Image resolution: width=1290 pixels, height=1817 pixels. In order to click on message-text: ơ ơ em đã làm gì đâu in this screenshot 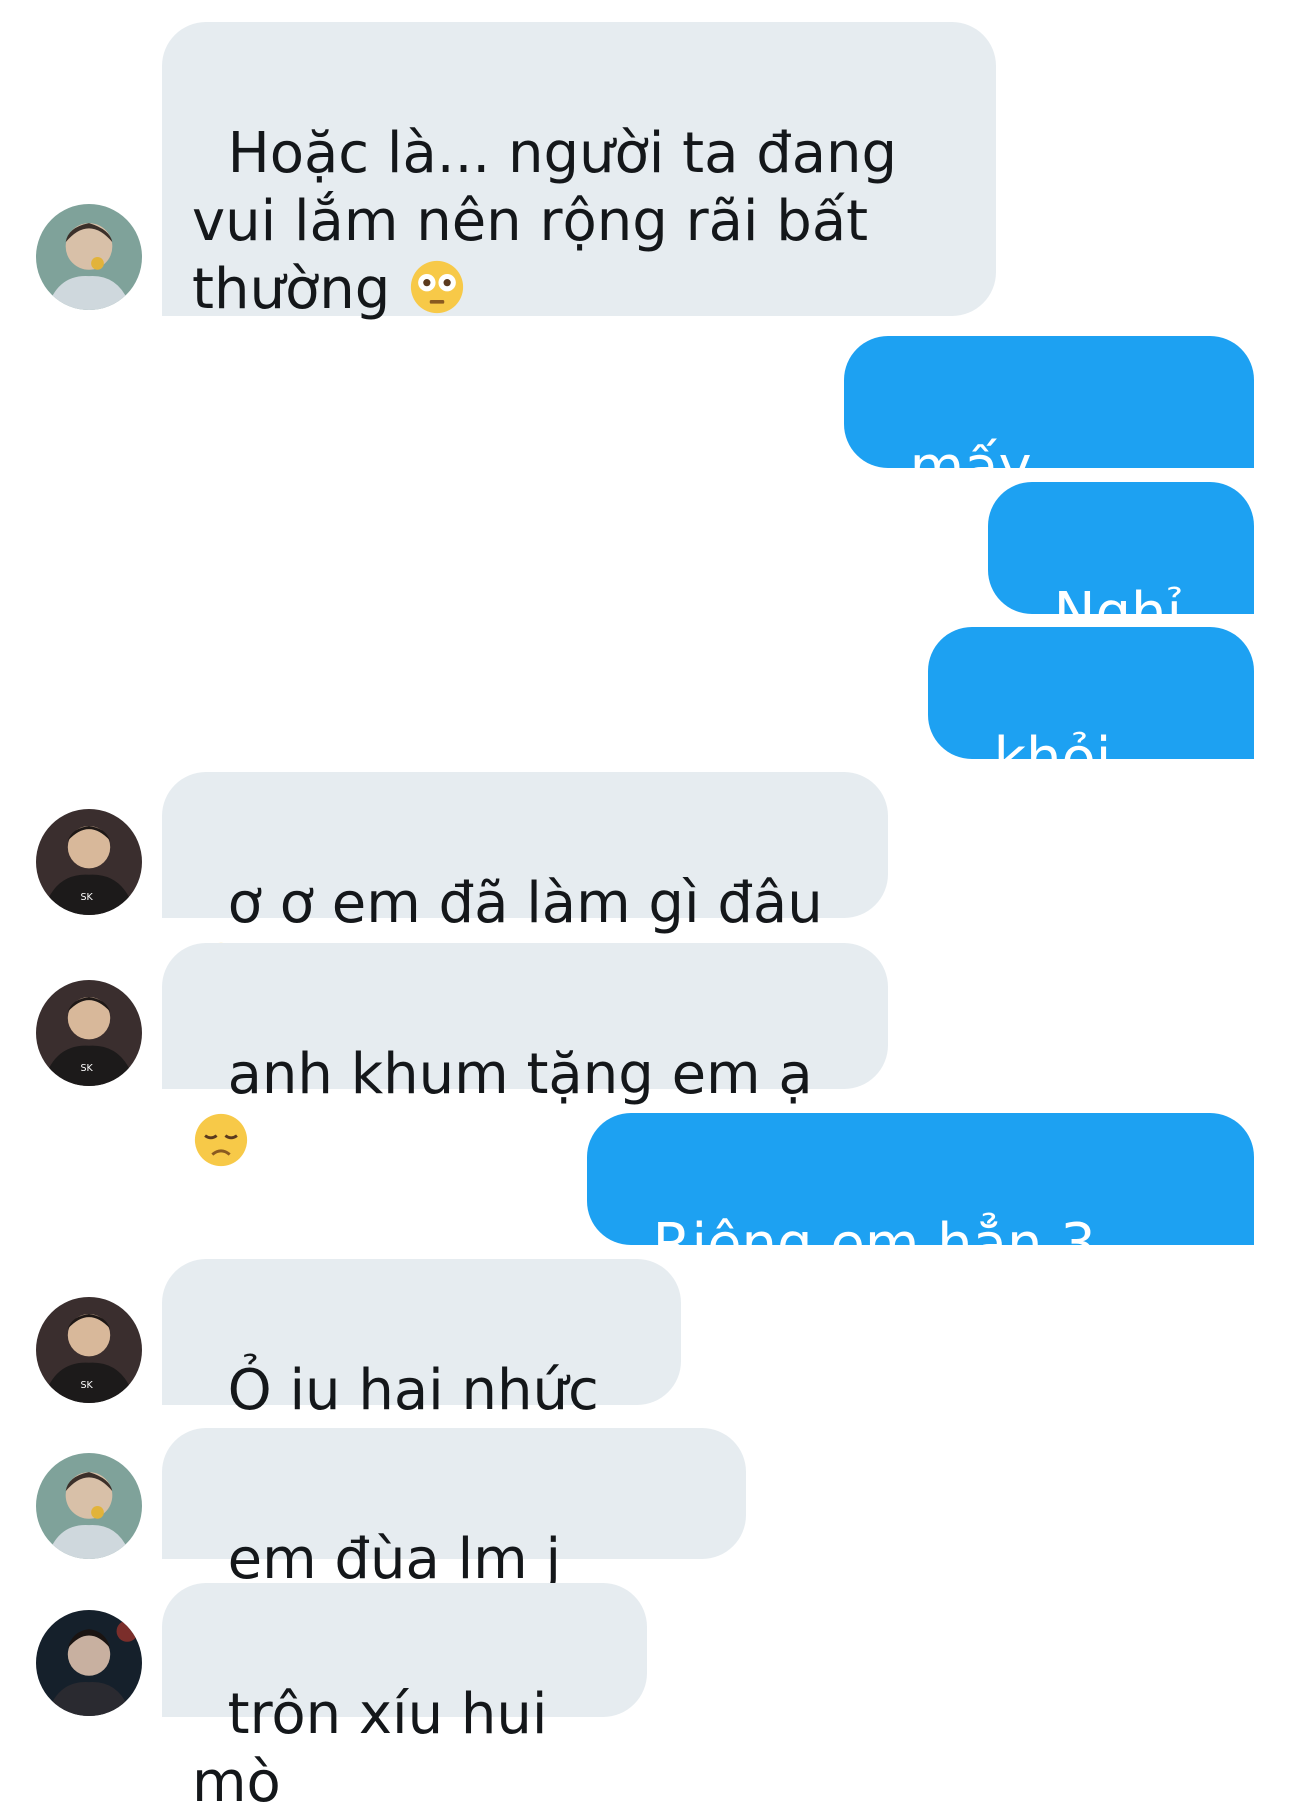, I will do `click(525, 903)`.